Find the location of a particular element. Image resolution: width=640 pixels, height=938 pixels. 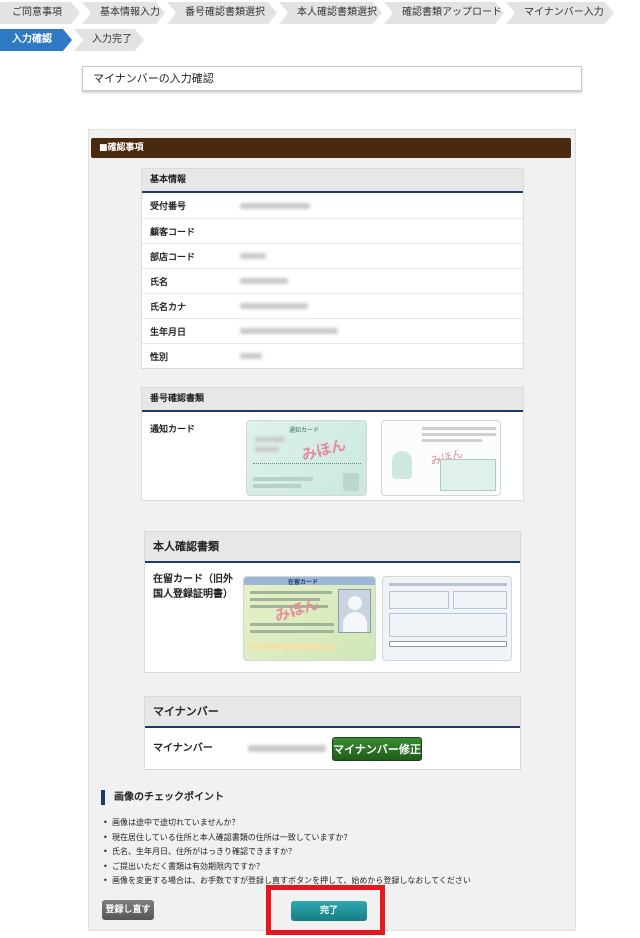

step-label: 本人確認書類選択 is located at coordinates (337, 12).